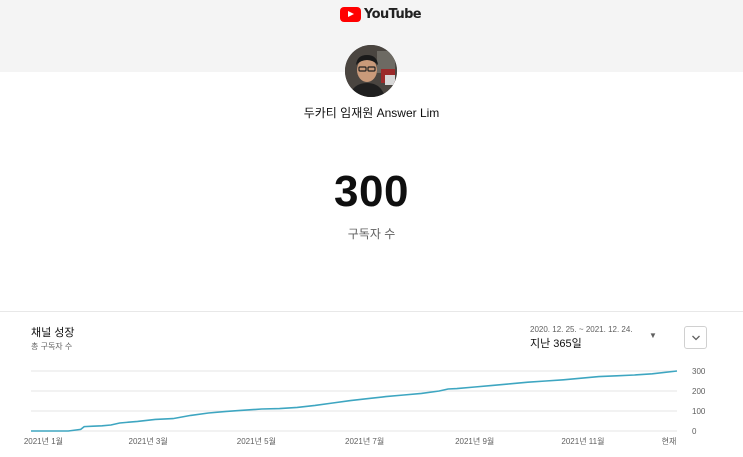  Describe the element at coordinates (556, 343) in the screenshot. I see `period-selector: 지난 365일` at that location.